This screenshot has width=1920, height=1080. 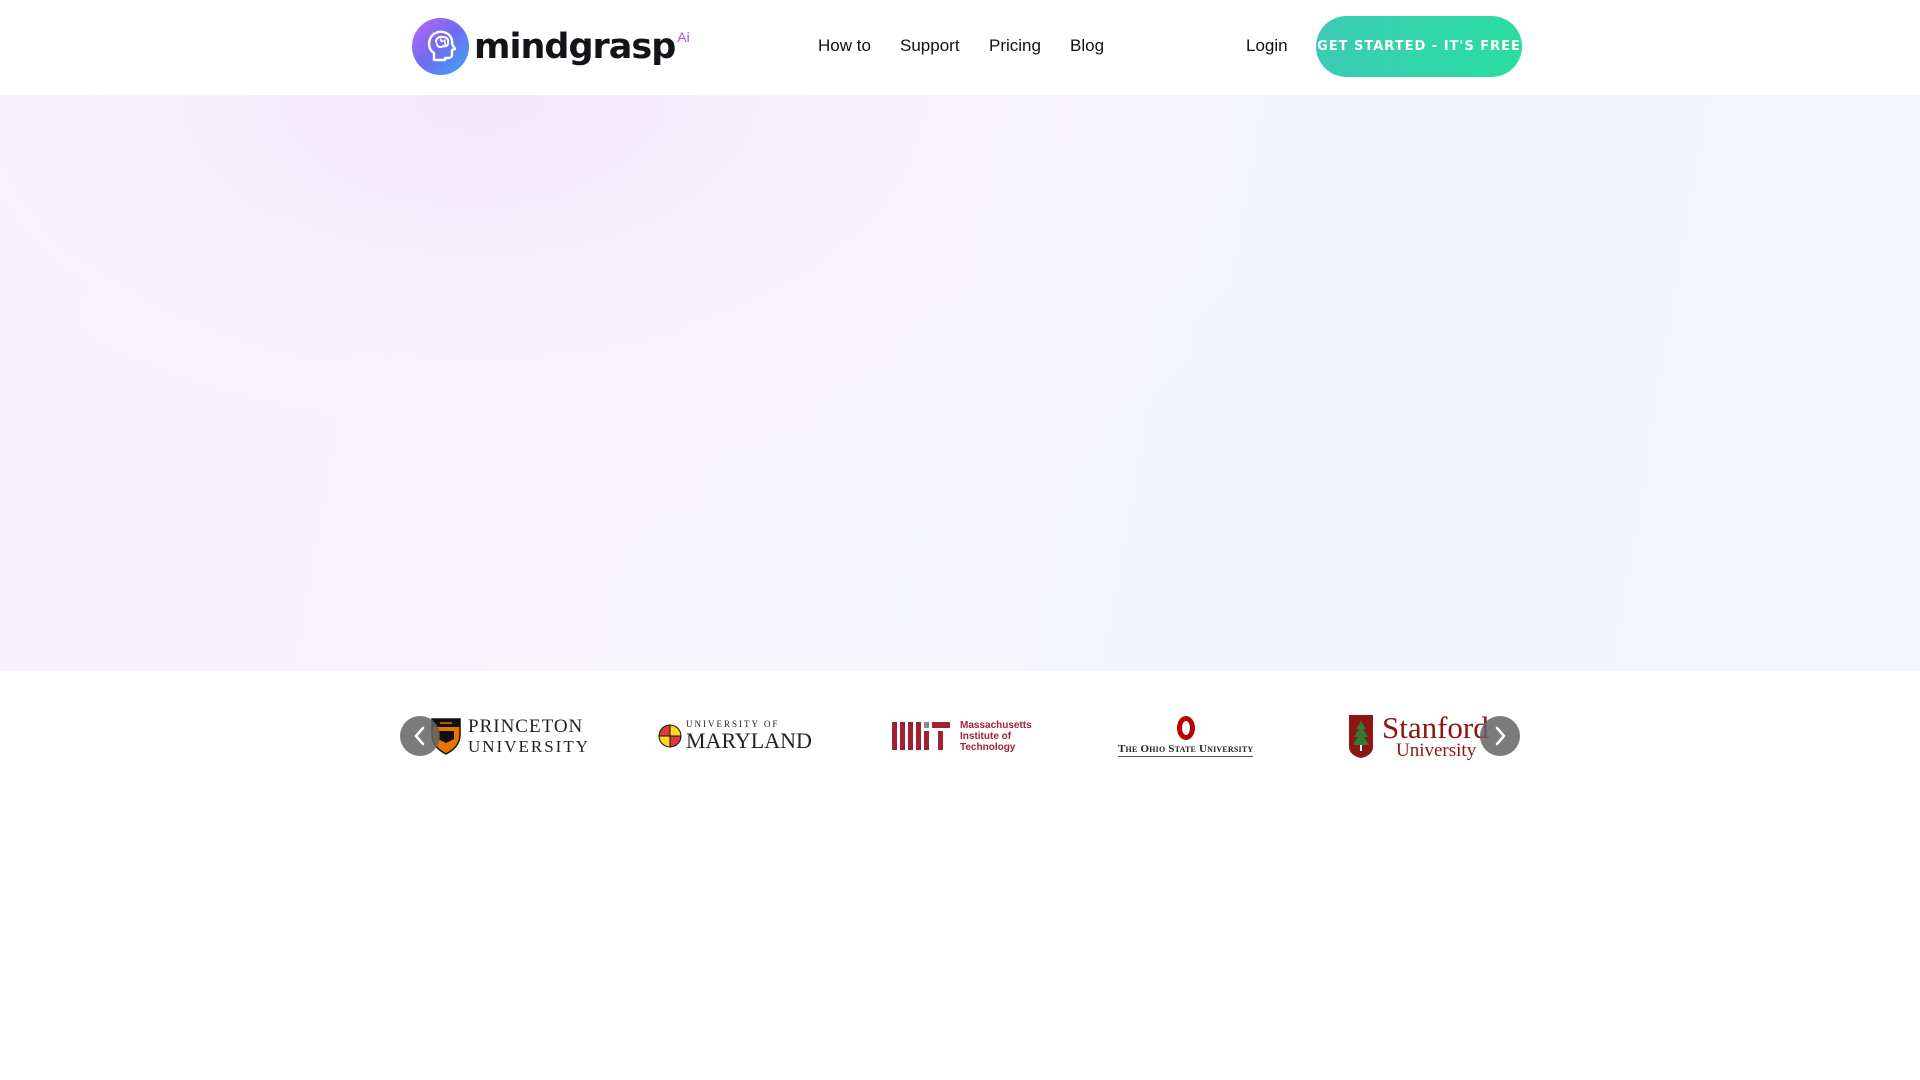 I want to click on maryland-logo: UNIVERSITY OF MARYLAND, so click(x=735, y=736).